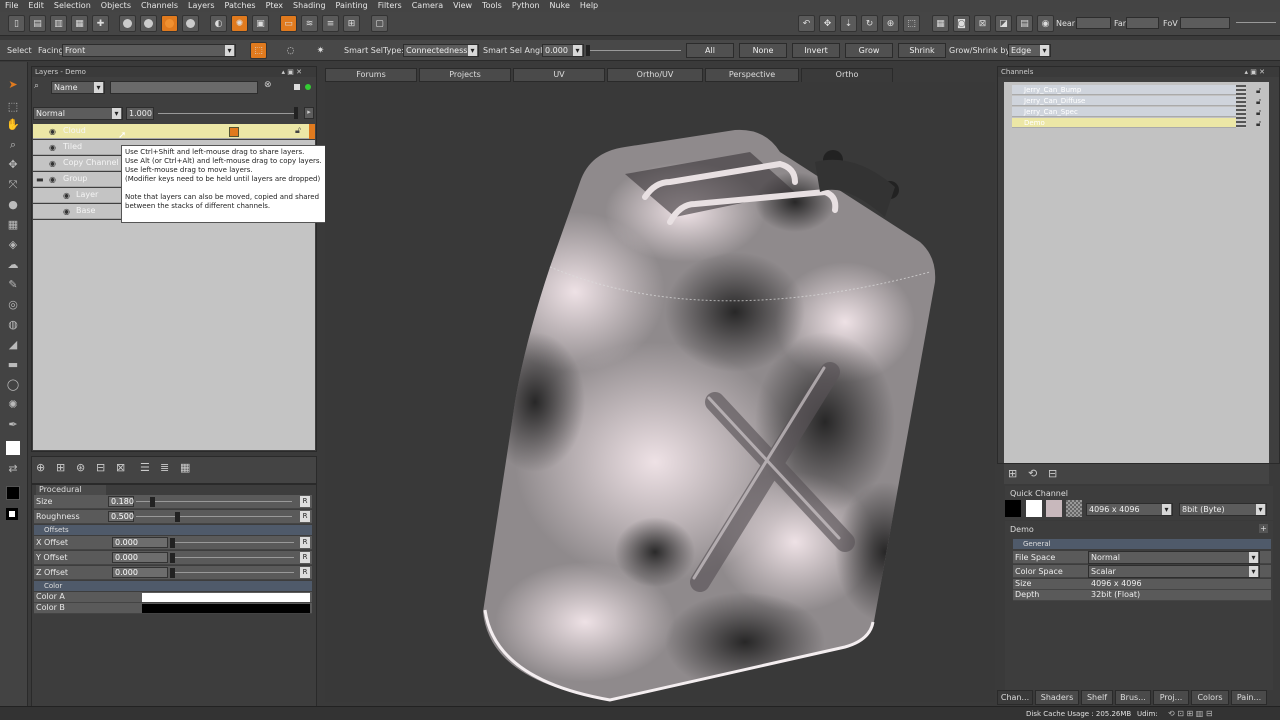 This screenshot has width=1280, height=720. I want to click on bake-icon: ≡, so click(330, 23).